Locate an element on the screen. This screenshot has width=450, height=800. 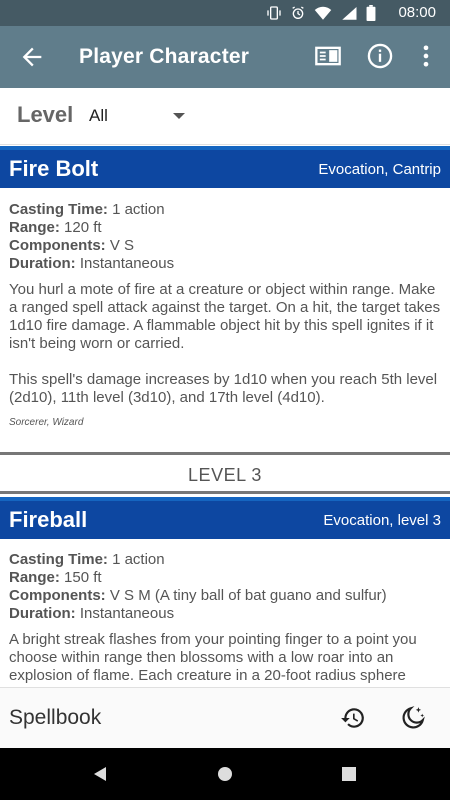
status-bar: 08:00 is located at coordinates (225, 13).